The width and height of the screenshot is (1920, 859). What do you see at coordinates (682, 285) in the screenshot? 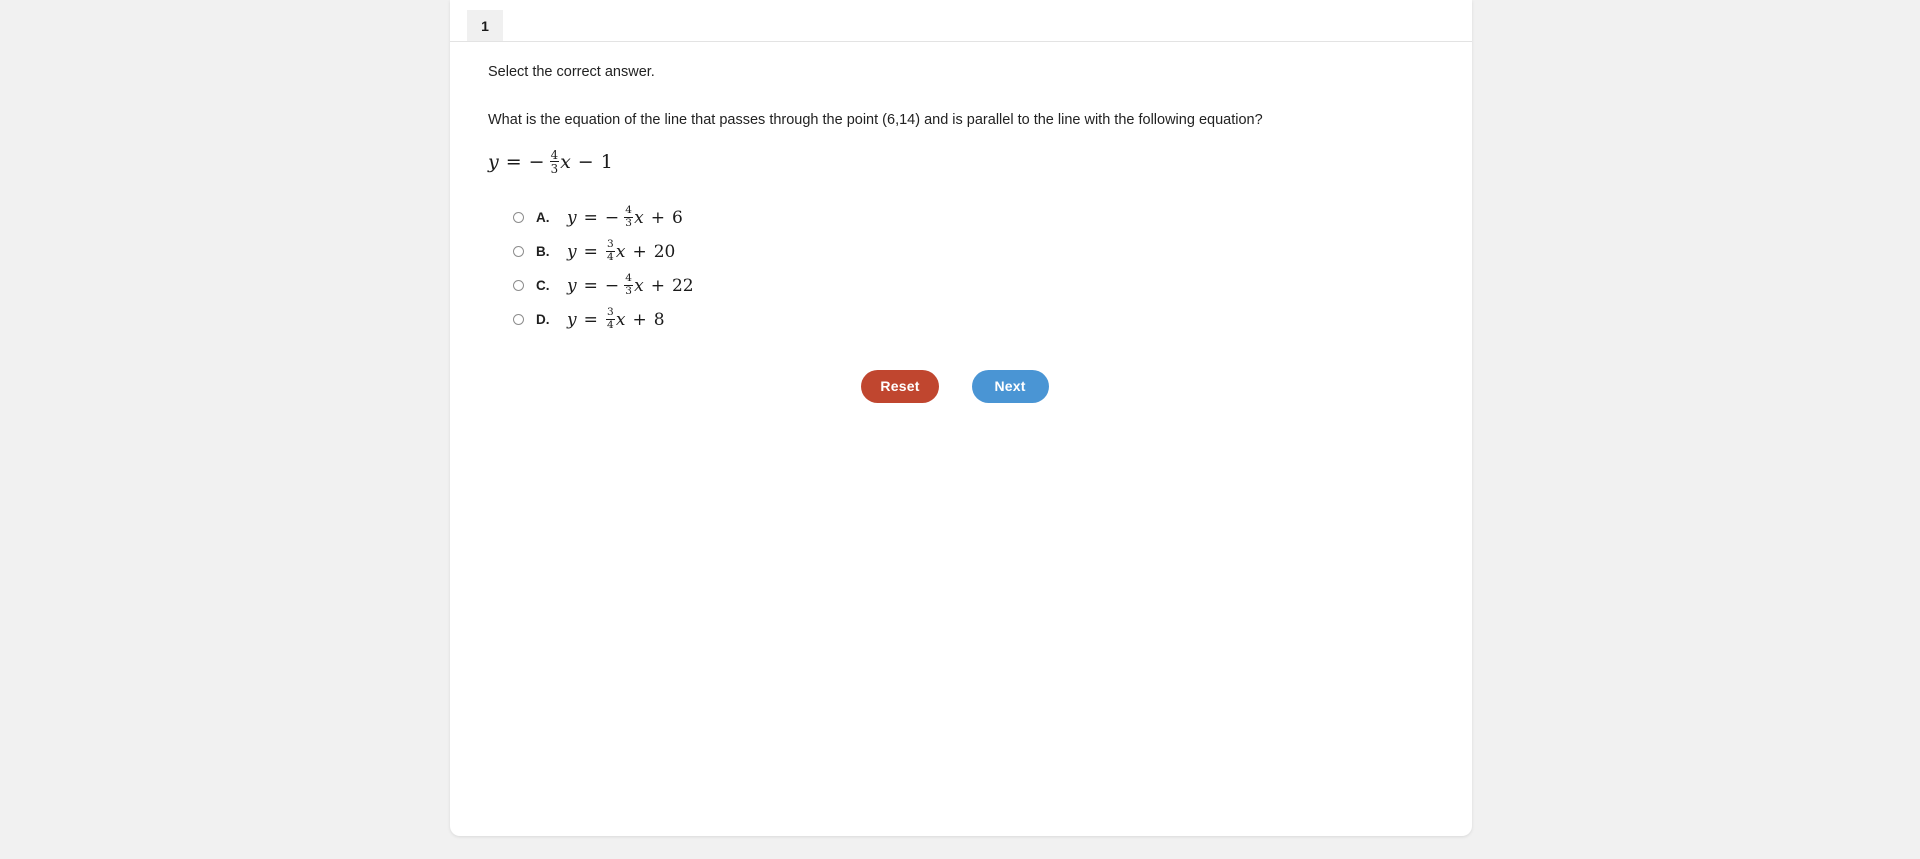
I see `option-c-constant: 22` at bounding box center [682, 285].